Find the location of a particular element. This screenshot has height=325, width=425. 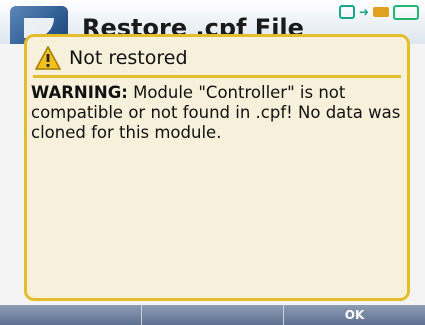

dialog-header: Not restored is located at coordinates (217, 58).